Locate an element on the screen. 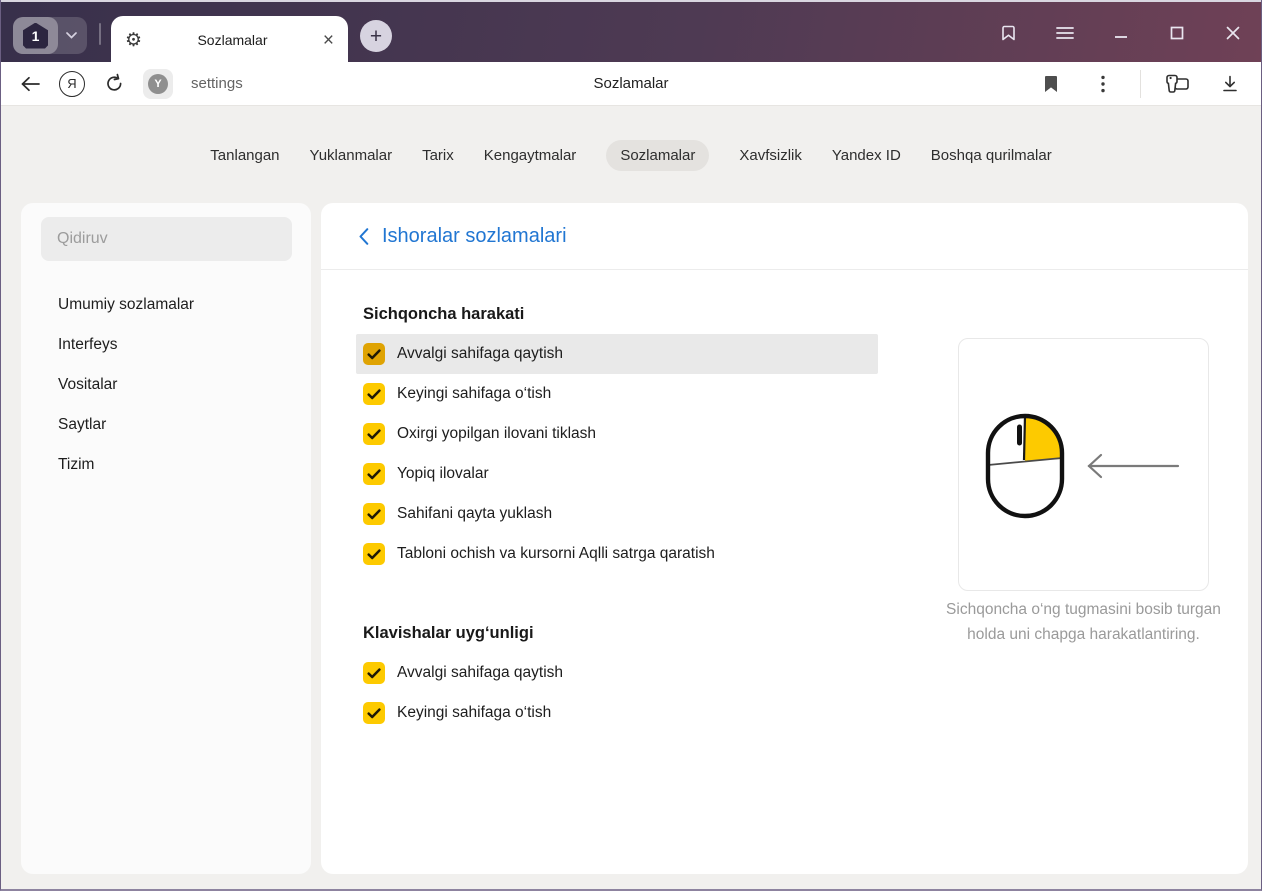 This screenshot has width=1262, height=891. protect-letter: Y is located at coordinates (158, 83).